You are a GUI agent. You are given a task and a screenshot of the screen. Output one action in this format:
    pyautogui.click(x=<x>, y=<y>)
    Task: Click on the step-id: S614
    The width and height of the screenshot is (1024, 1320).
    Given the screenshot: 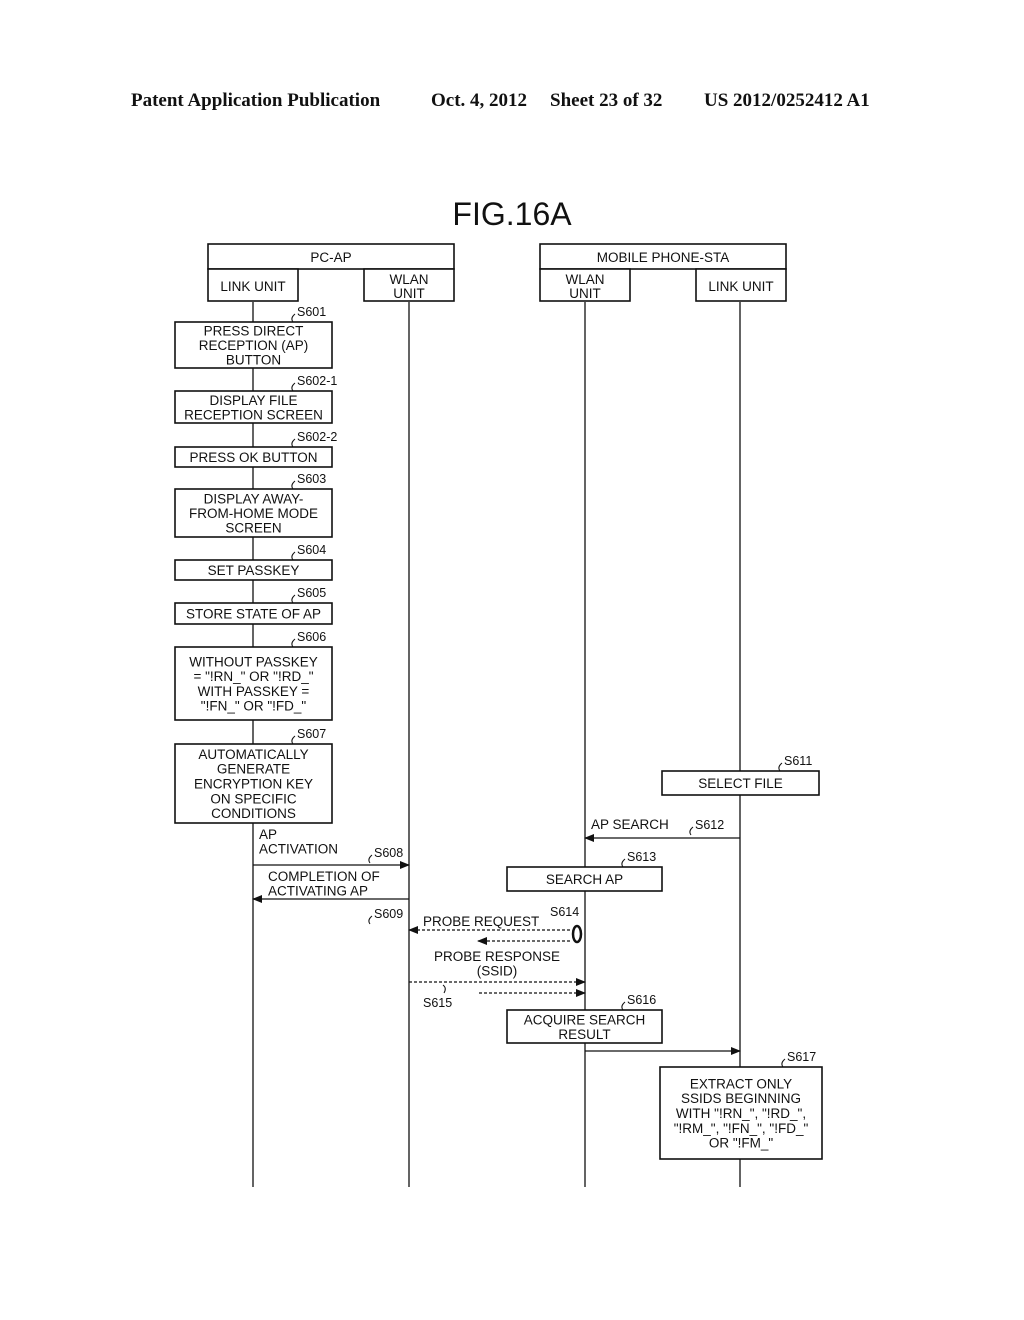 What is the action you would take?
    pyautogui.click(x=564, y=912)
    